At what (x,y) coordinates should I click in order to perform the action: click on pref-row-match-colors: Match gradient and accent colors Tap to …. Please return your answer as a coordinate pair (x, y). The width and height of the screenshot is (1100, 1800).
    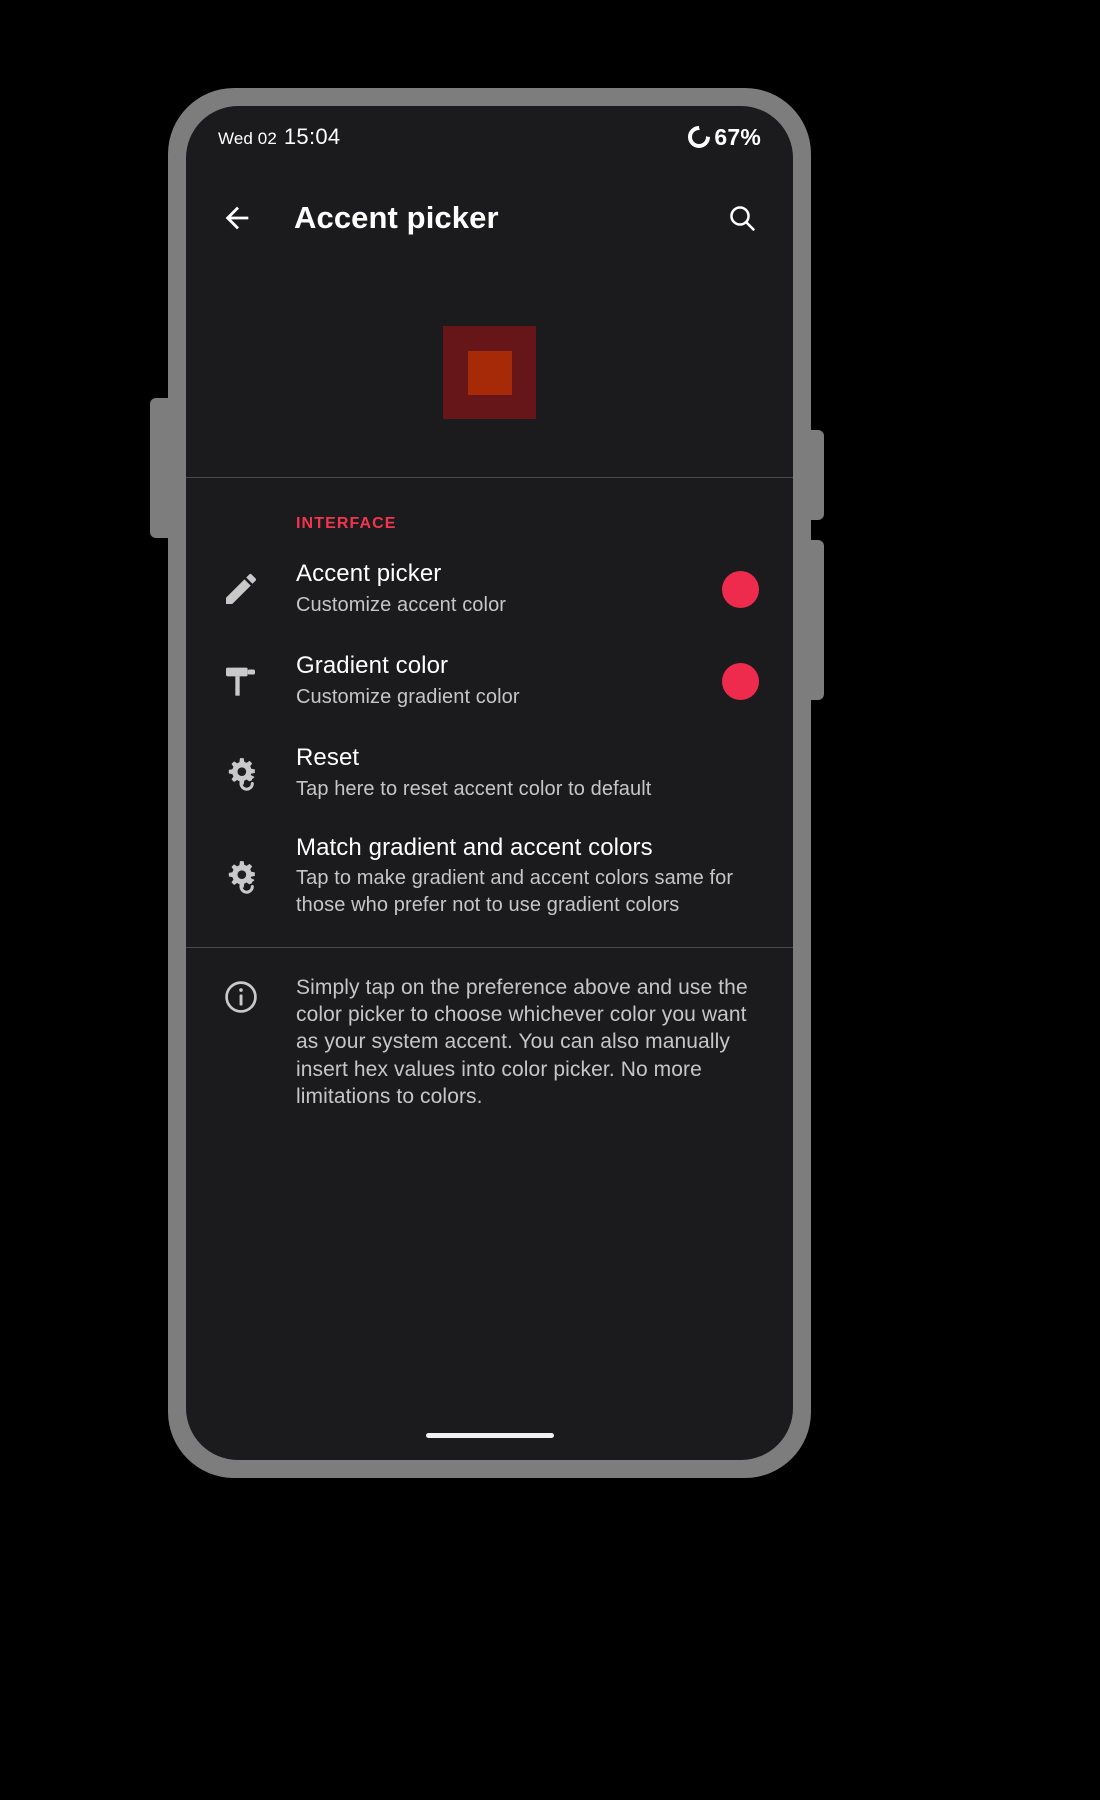
    Looking at the image, I should click on (489, 876).